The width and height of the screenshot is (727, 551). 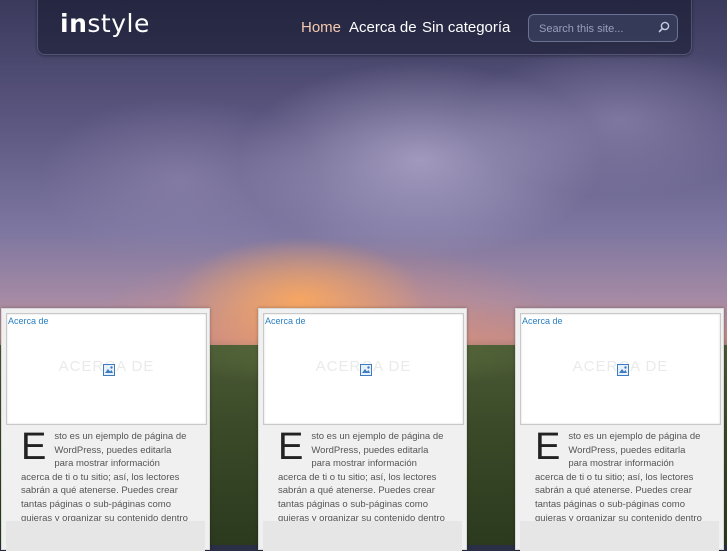 I want to click on nav-home: Home, so click(x=321, y=27).